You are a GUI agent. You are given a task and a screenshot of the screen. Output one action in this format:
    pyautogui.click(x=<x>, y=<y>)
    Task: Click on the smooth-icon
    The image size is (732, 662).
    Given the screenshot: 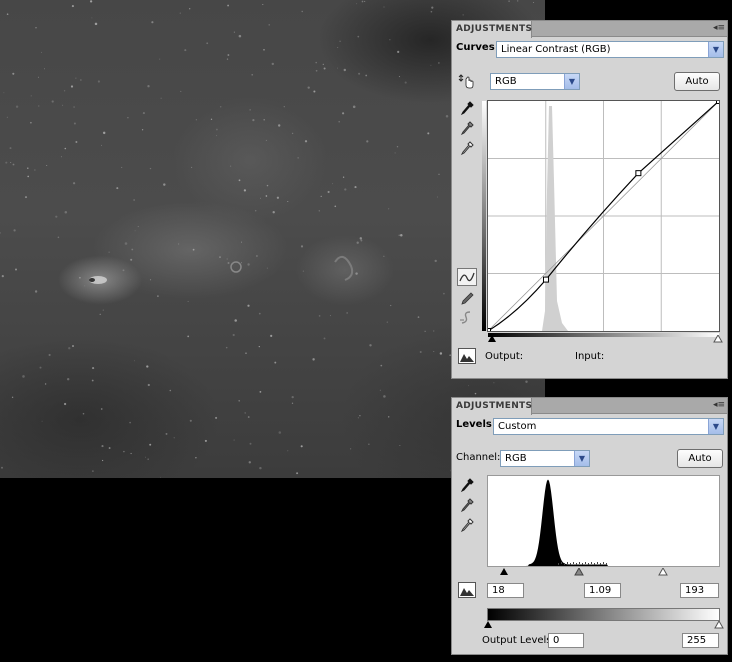 What is the action you would take?
    pyautogui.click(x=467, y=318)
    